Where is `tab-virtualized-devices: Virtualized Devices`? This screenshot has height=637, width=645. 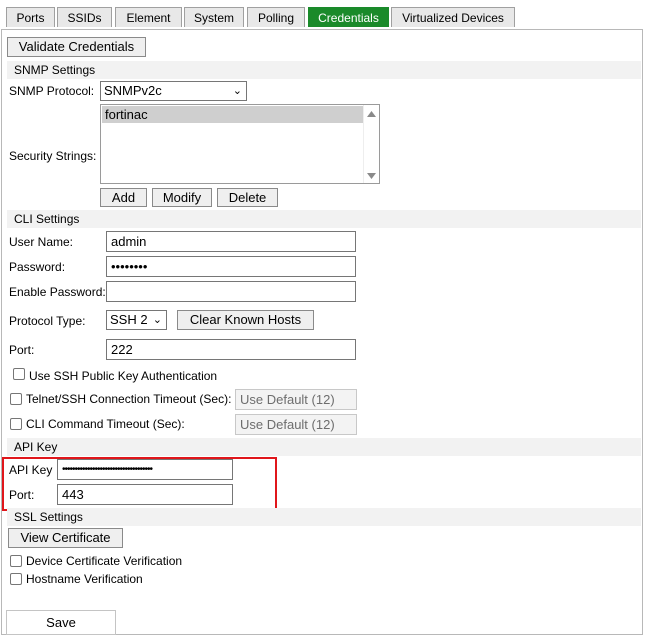 tab-virtualized-devices: Virtualized Devices is located at coordinates (453, 17).